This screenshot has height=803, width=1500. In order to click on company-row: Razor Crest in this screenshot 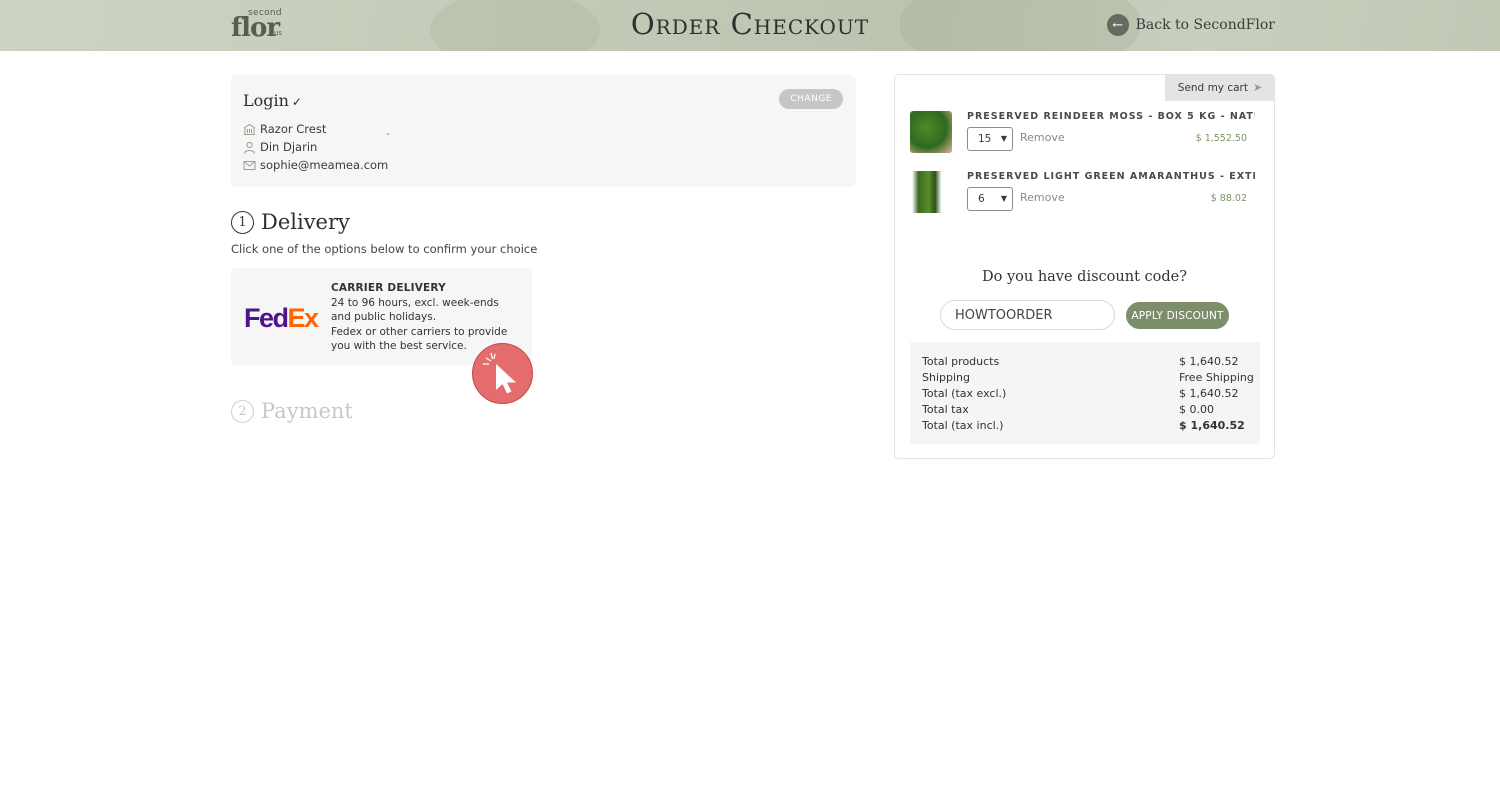, I will do `click(284, 129)`.